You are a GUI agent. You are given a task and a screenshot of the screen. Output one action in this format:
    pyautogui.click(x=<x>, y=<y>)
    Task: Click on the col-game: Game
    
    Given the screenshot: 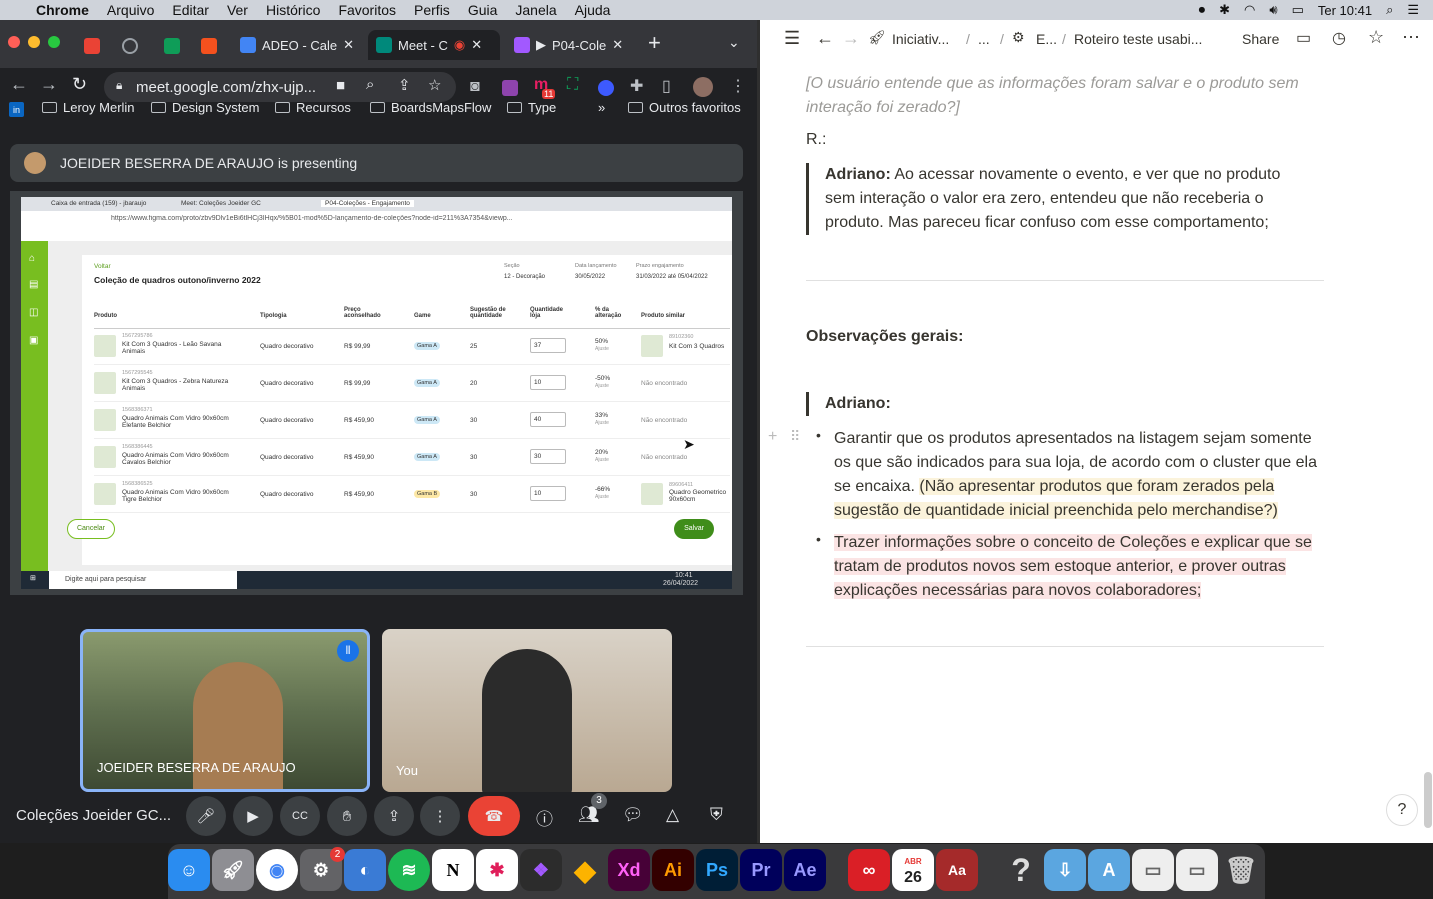 What is the action you would take?
    pyautogui.click(x=422, y=316)
    